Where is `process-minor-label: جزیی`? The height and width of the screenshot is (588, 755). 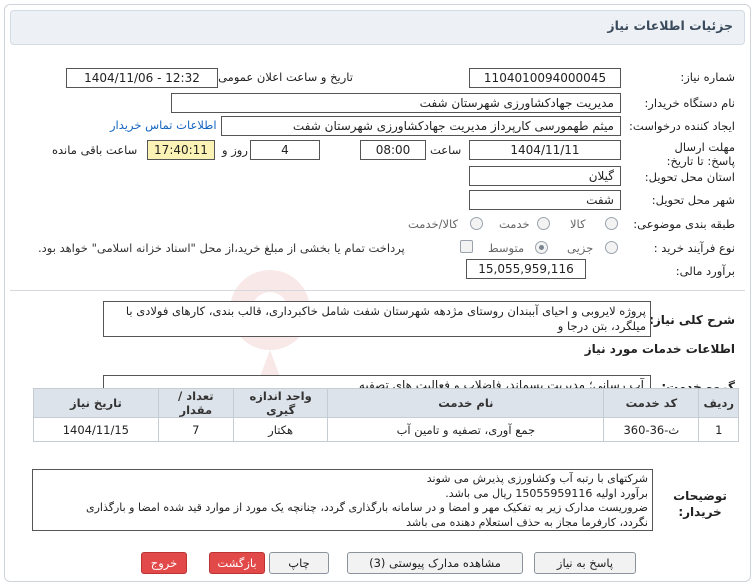
process-minor-label: جزیی is located at coordinates (580, 248).